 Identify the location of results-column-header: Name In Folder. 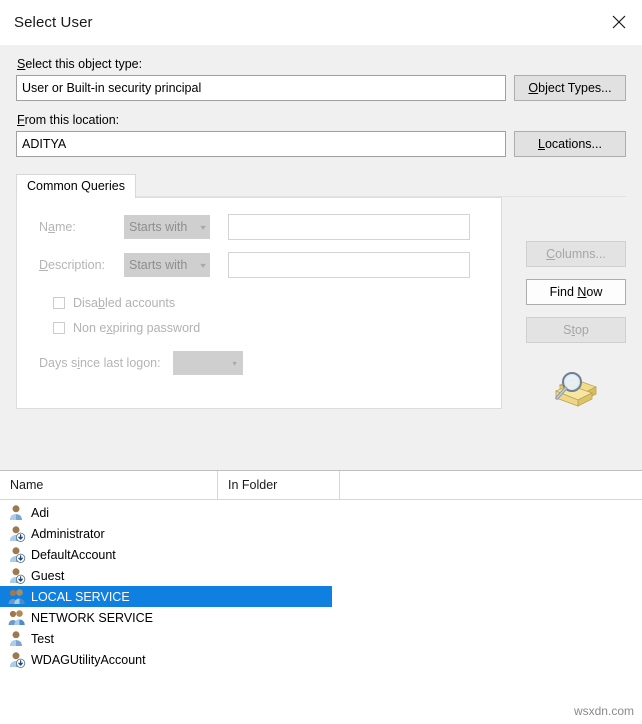
(321, 485).